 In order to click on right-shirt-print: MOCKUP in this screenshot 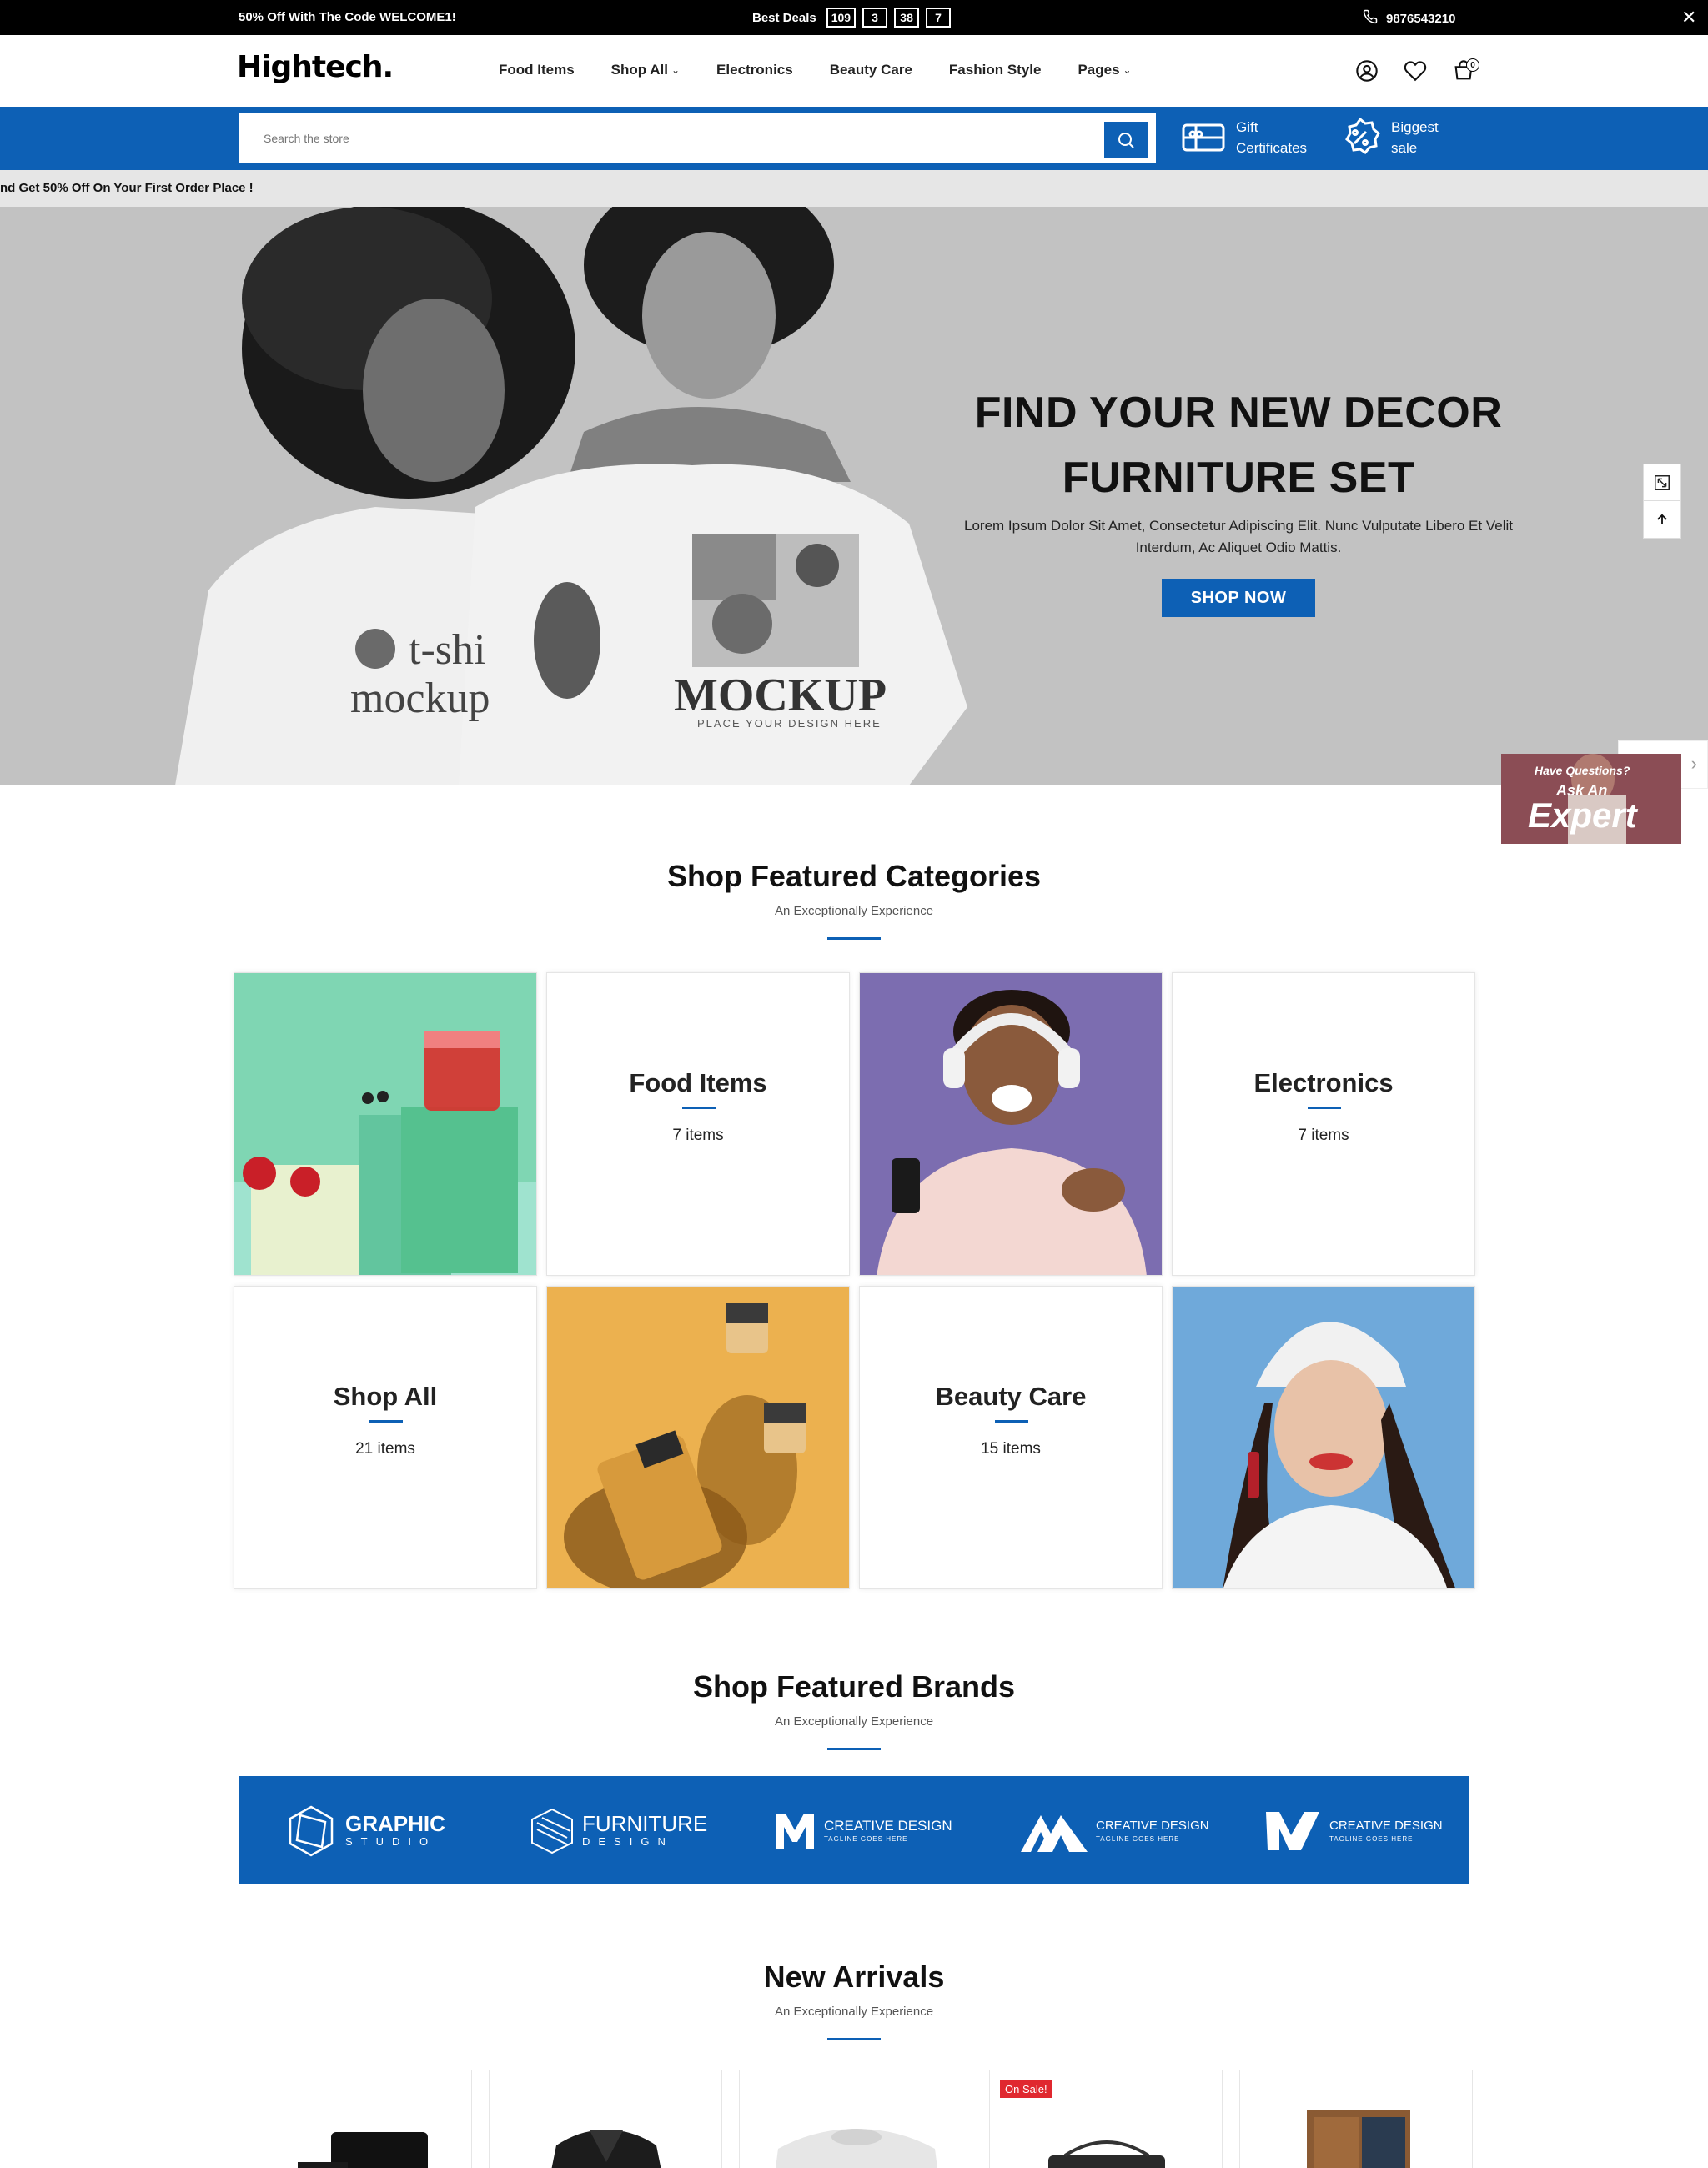, I will do `click(780, 695)`.